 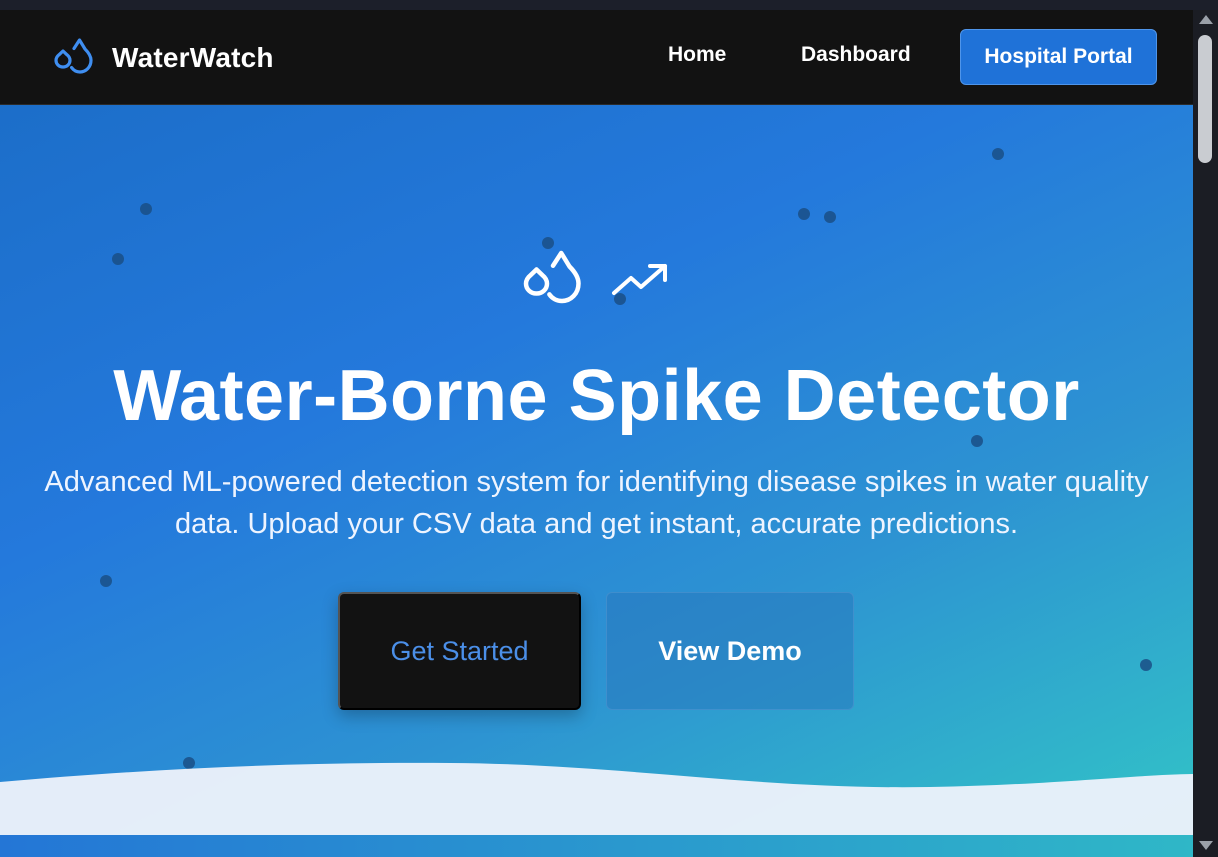 I want to click on browser-top-strip, so click(x=609, y=5).